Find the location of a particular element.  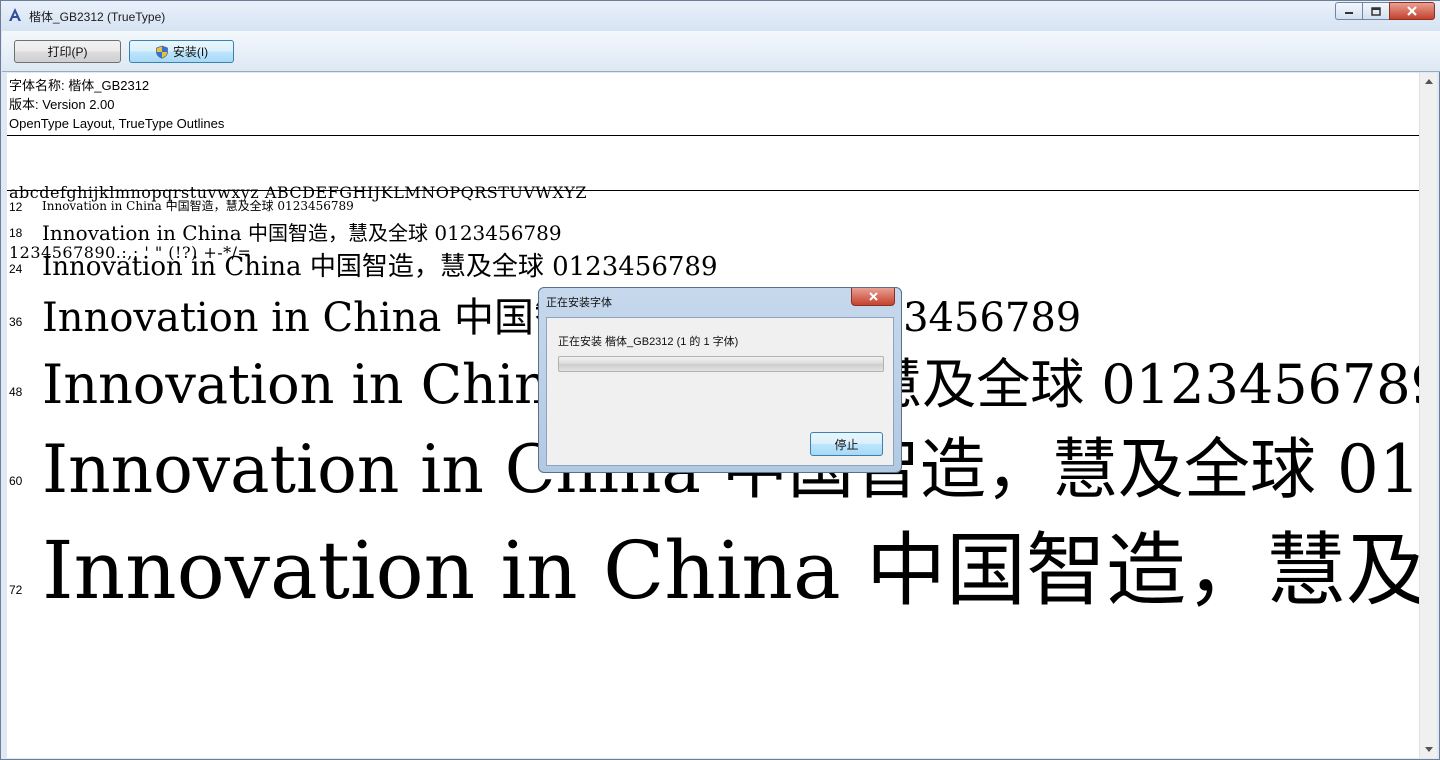

print-button-label: 打印(P) is located at coordinates (67, 52).